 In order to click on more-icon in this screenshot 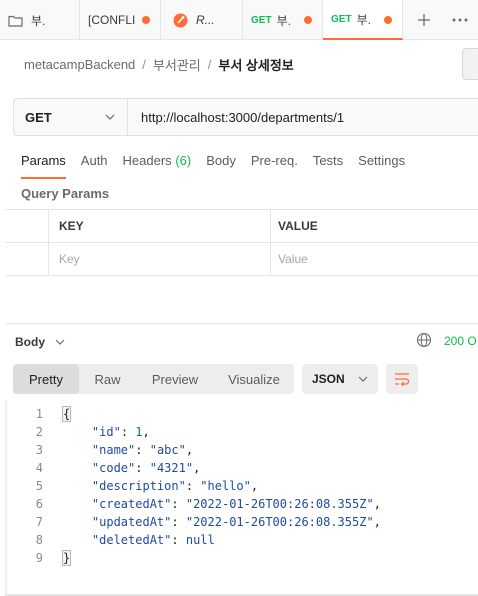, I will do `click(460, 20)`.